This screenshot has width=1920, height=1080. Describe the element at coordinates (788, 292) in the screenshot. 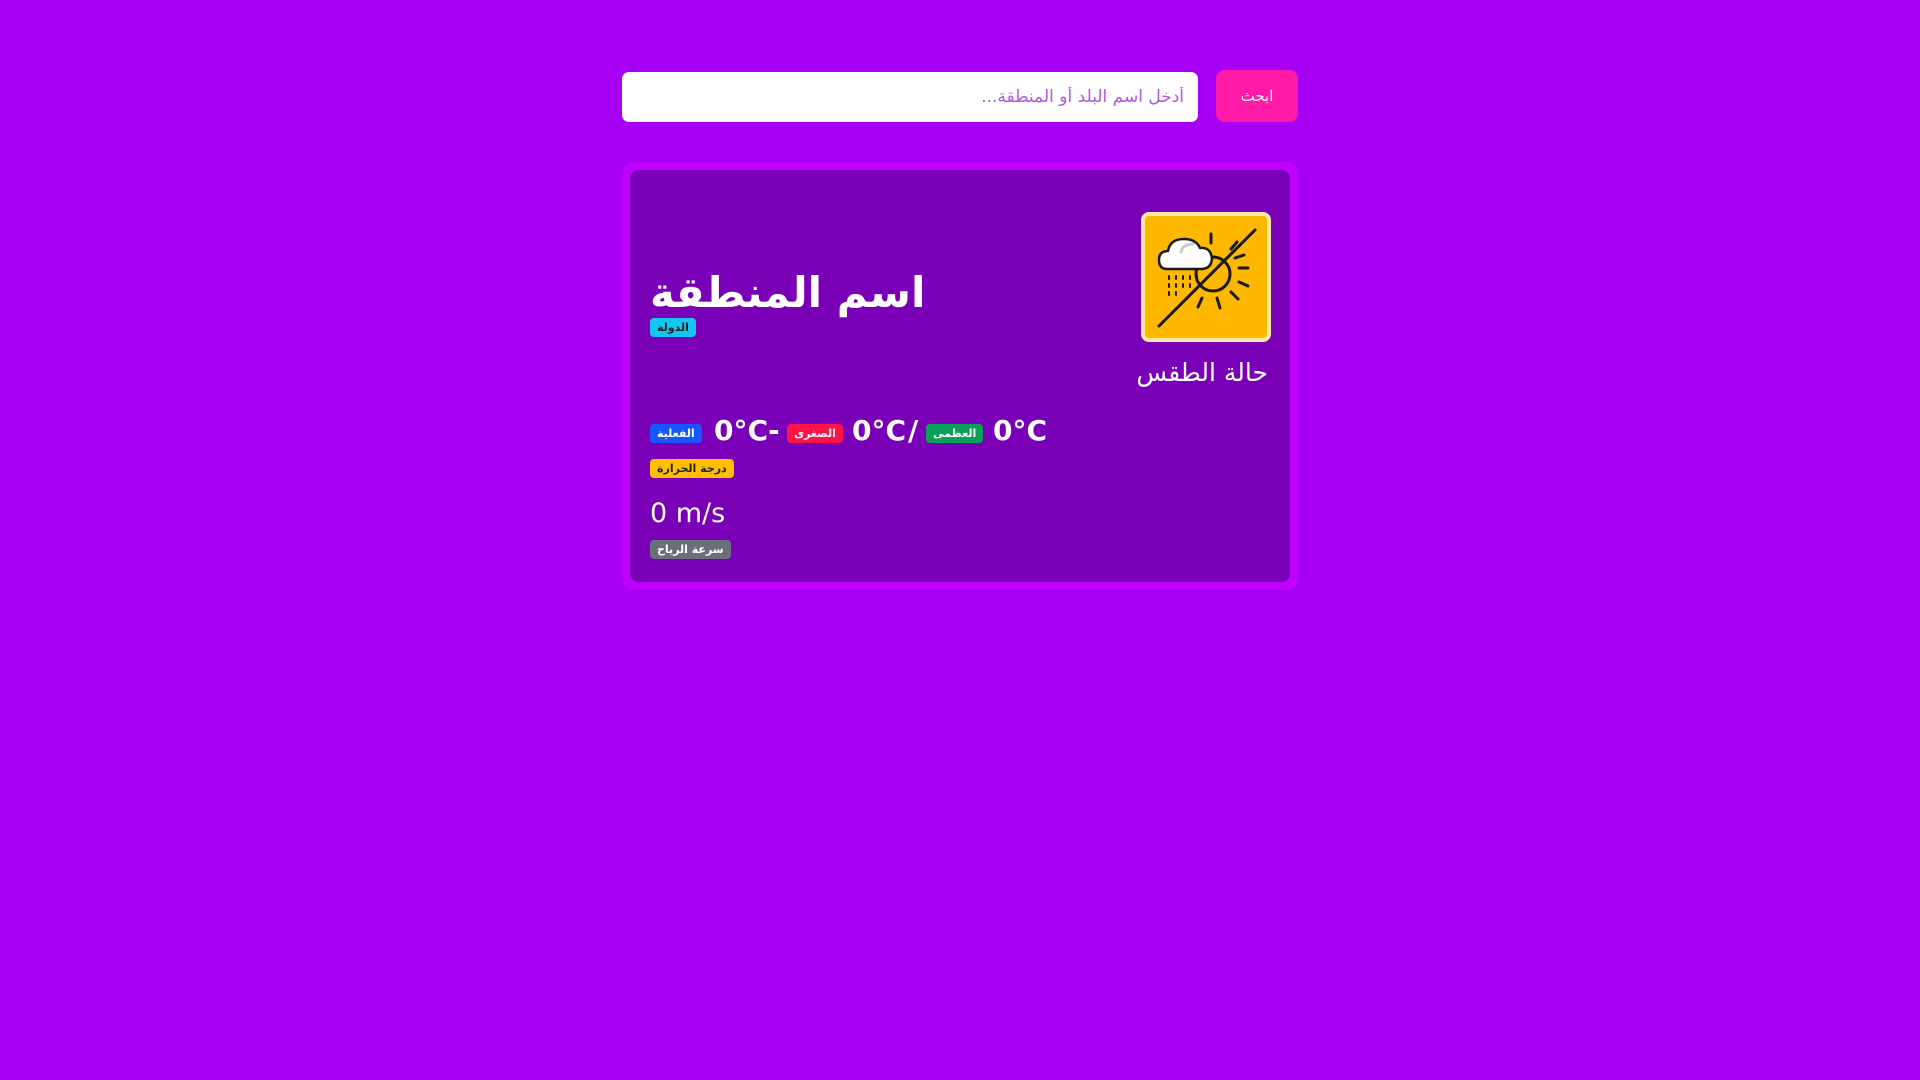

I see `region-name: اسم المنطقة` at that location.